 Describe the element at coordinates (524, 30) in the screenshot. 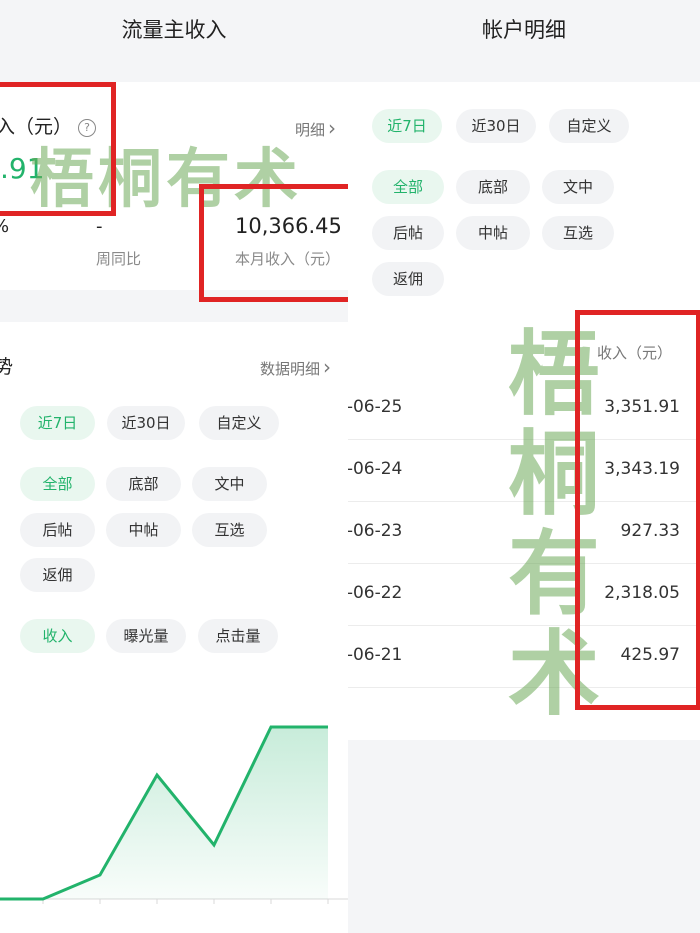

I see `page-title: 帐户明细` at that location.